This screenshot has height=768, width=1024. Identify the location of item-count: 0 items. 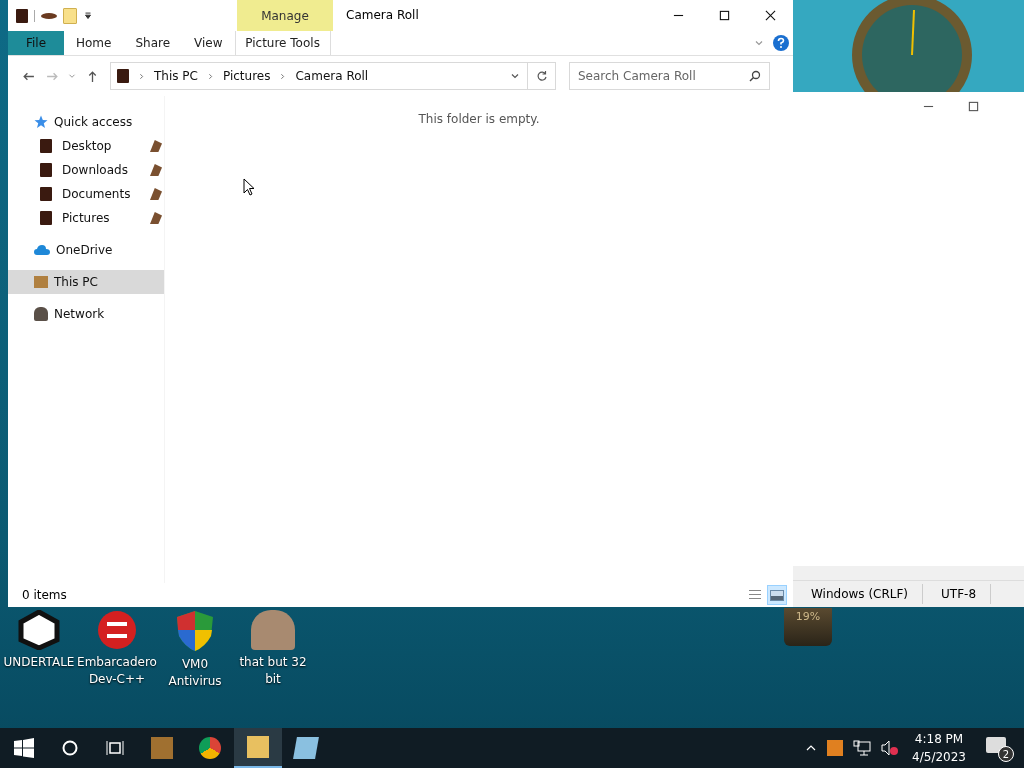
(44, 595).